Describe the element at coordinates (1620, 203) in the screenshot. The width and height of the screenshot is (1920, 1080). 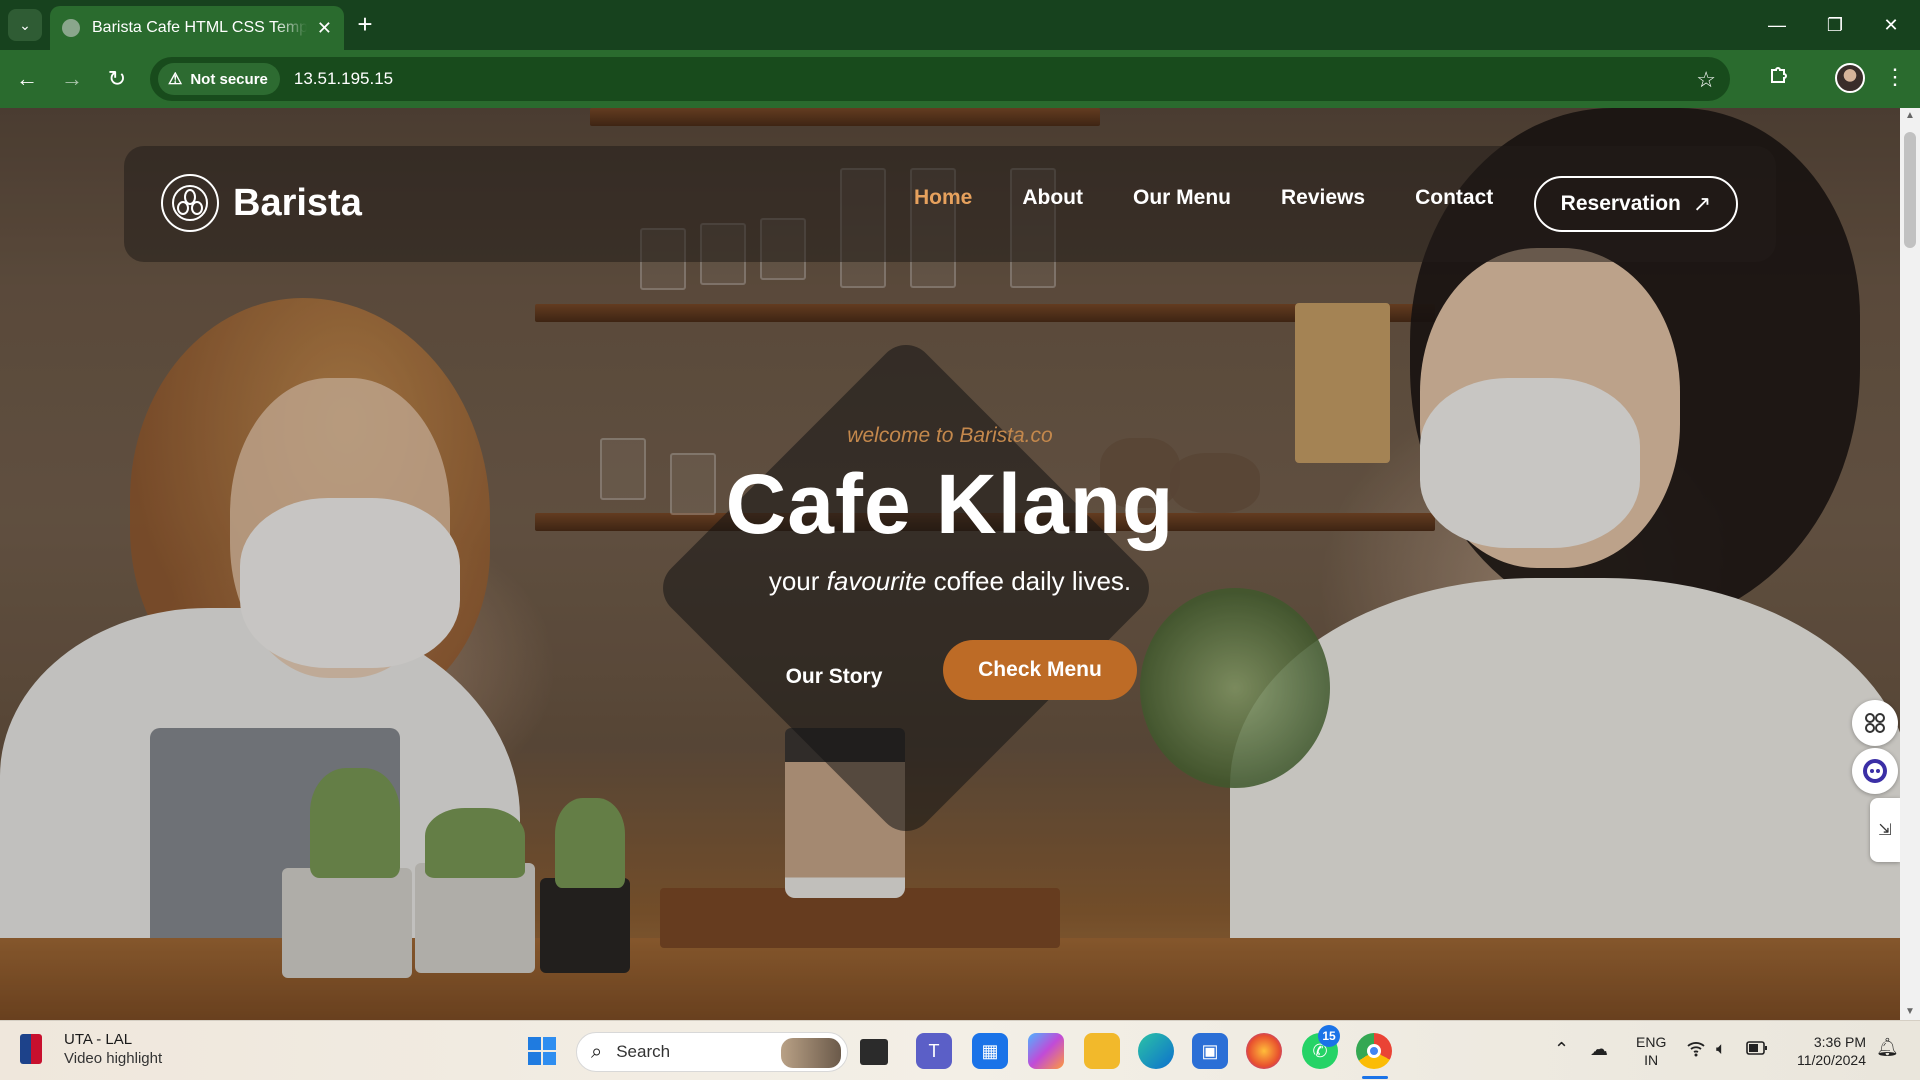
I see `reservation-label: Reservation` at that location.